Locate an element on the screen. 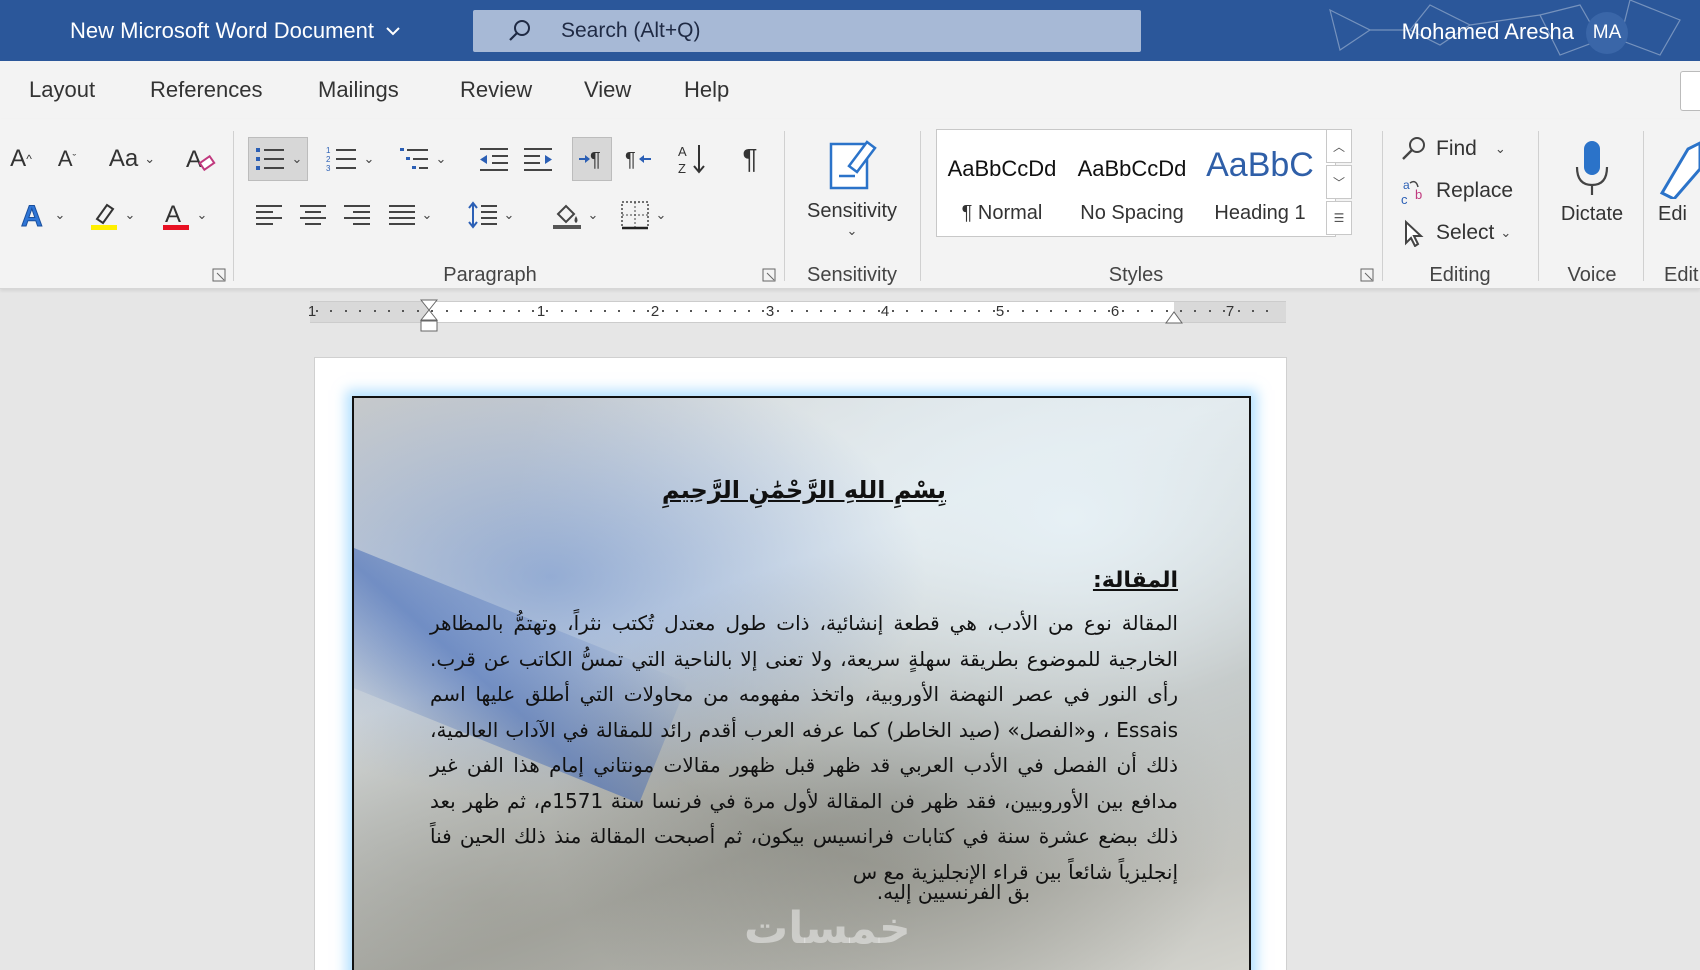 The height and width of the screenshot is (970, 1700). align-center-icon is located at coordinates (313, 215).